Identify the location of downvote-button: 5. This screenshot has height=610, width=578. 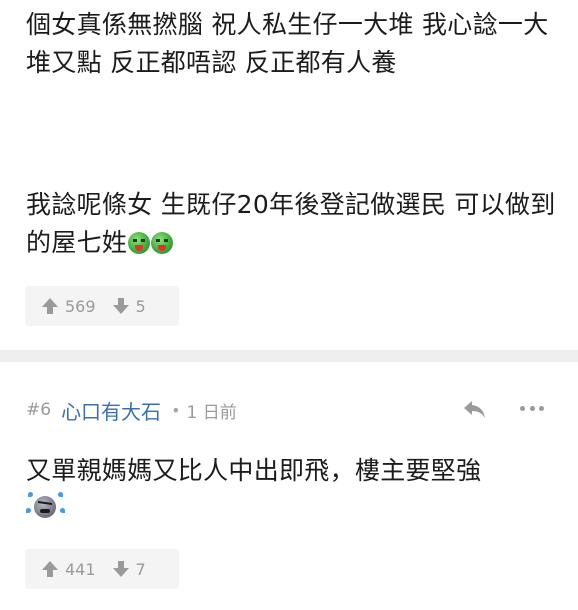
(129, 306).